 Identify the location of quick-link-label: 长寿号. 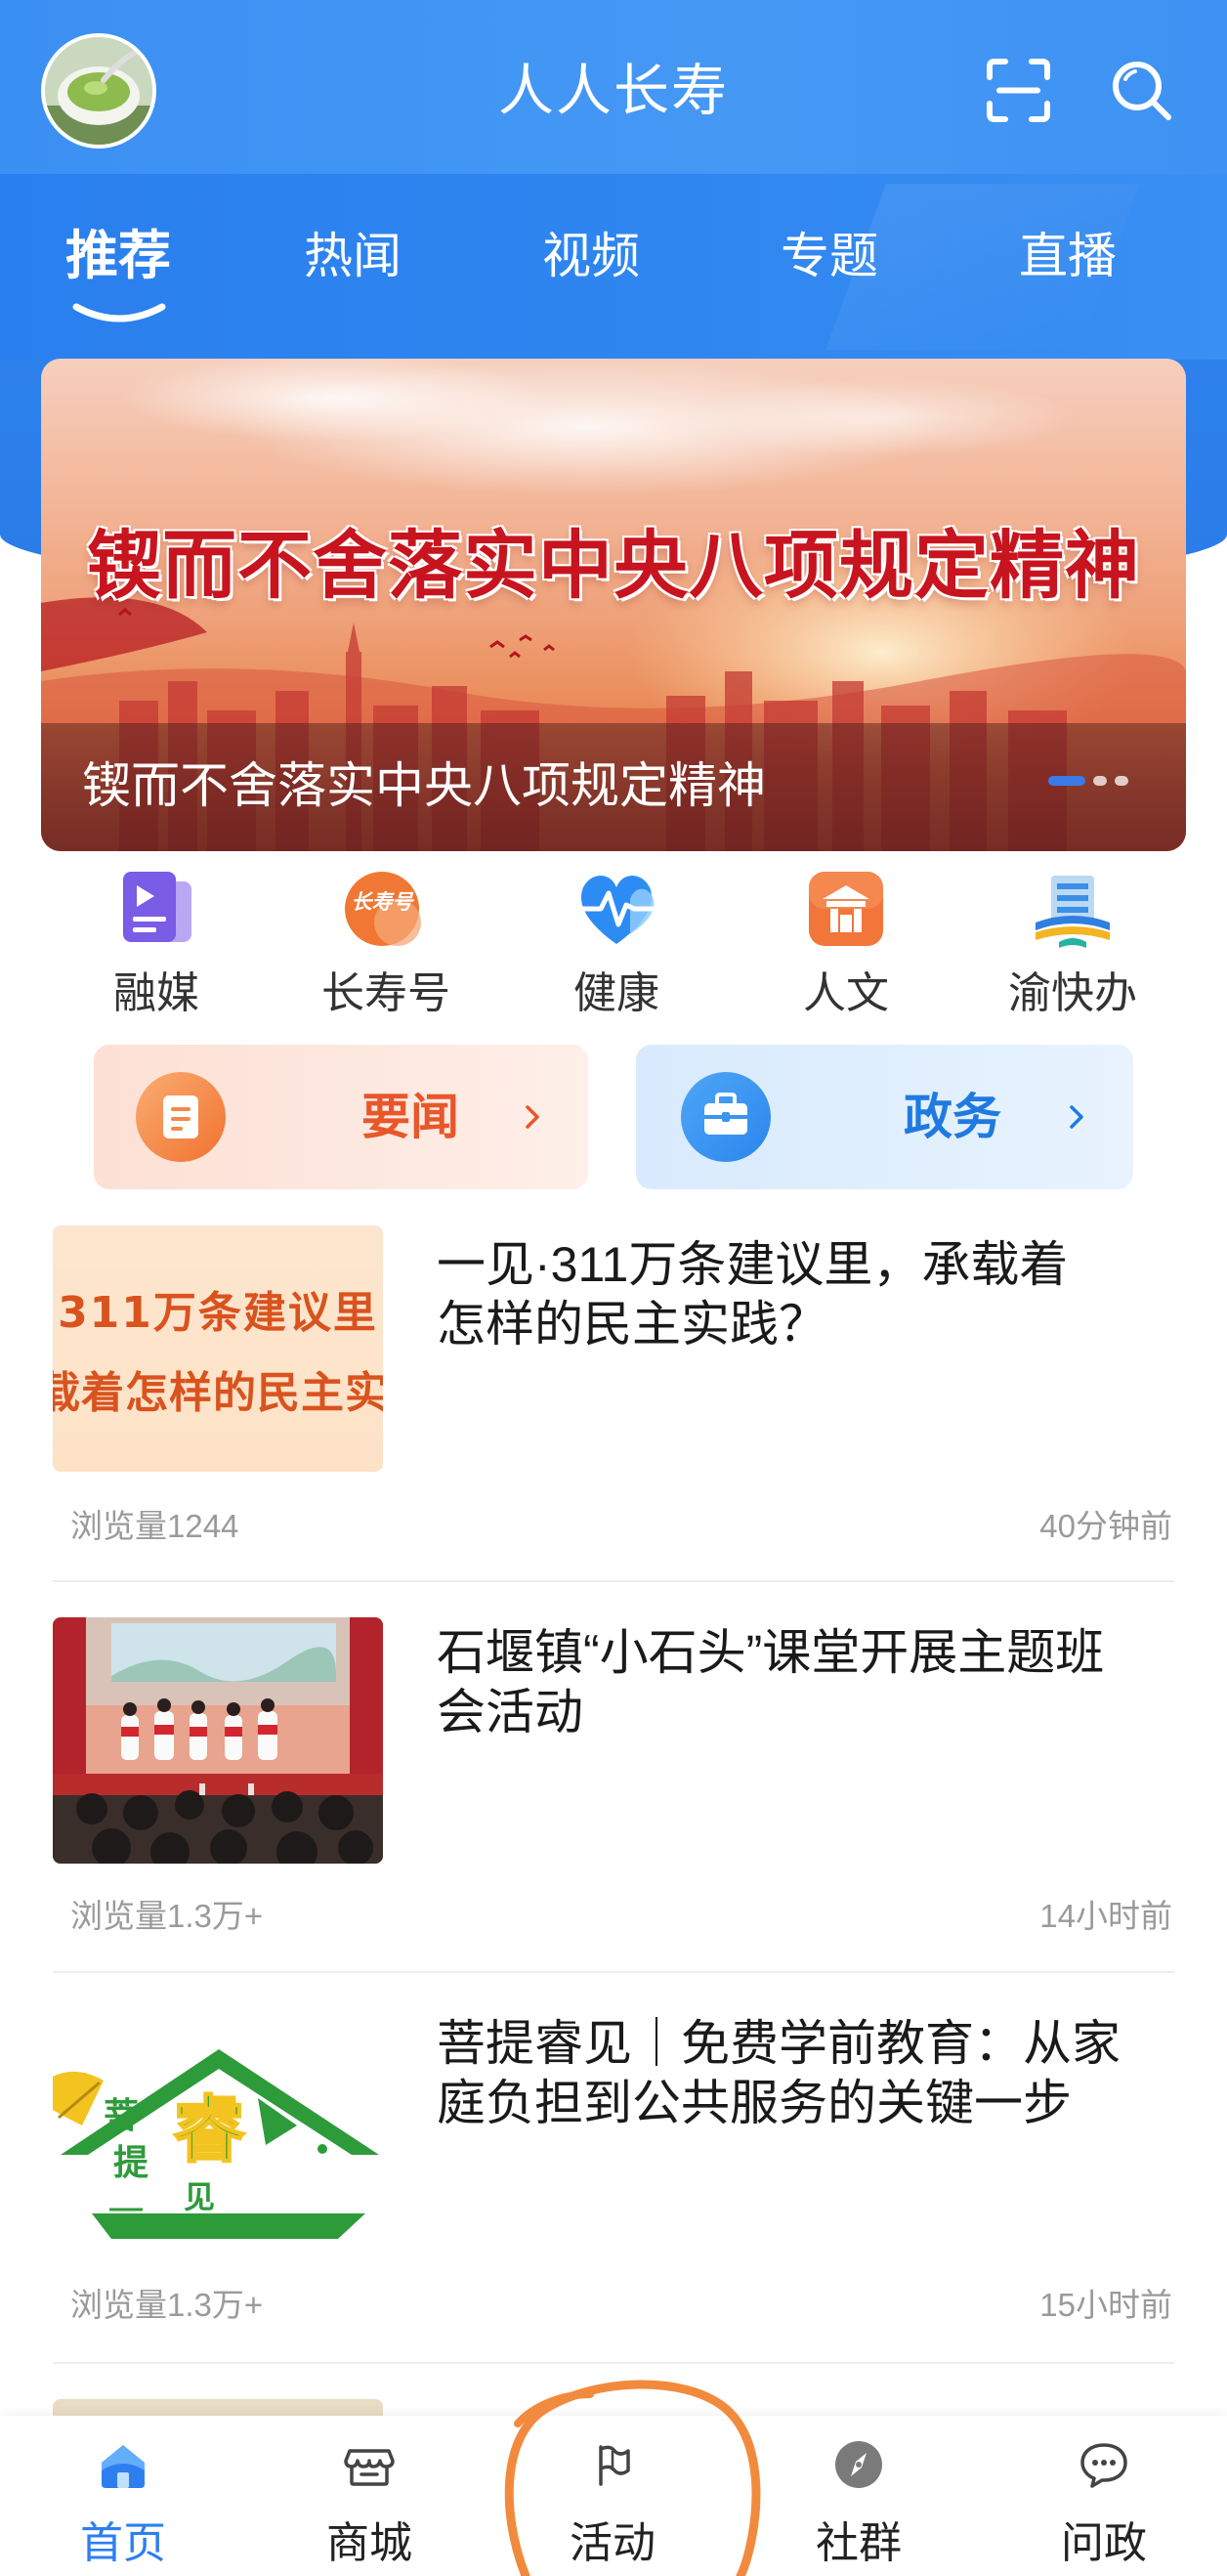
(385, 994).